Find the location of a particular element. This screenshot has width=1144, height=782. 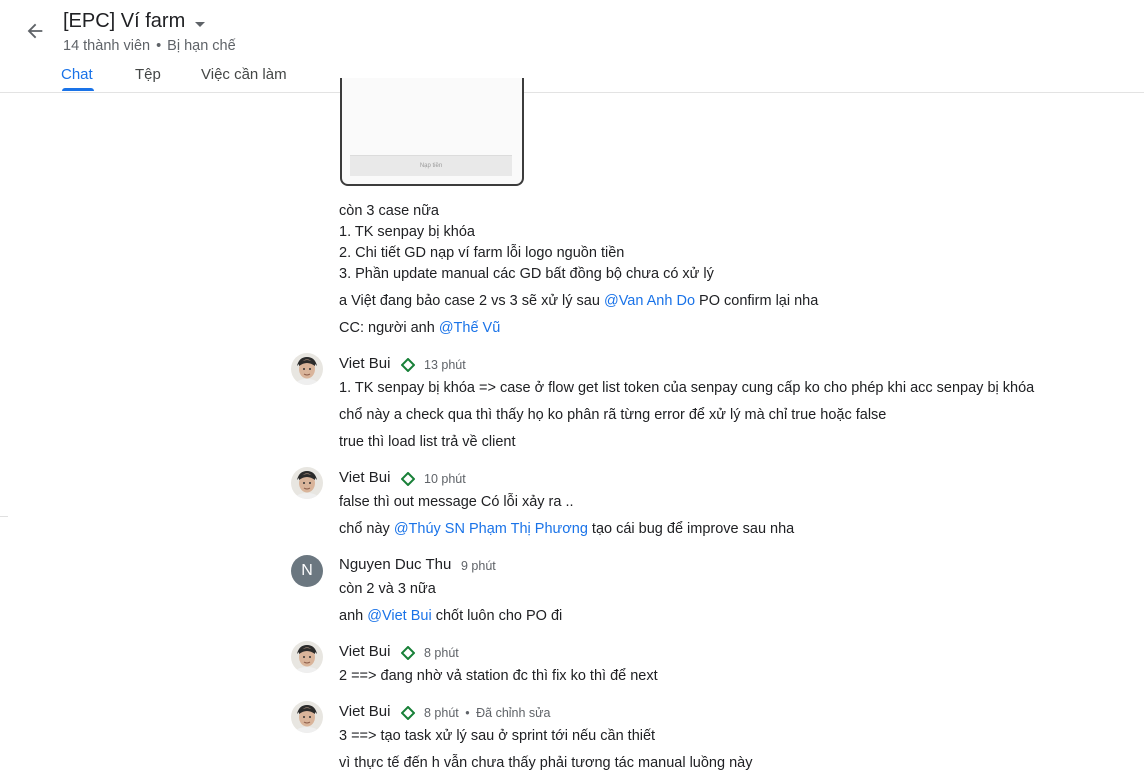

message-time: 8 phút is located at coordinates (441, 713).